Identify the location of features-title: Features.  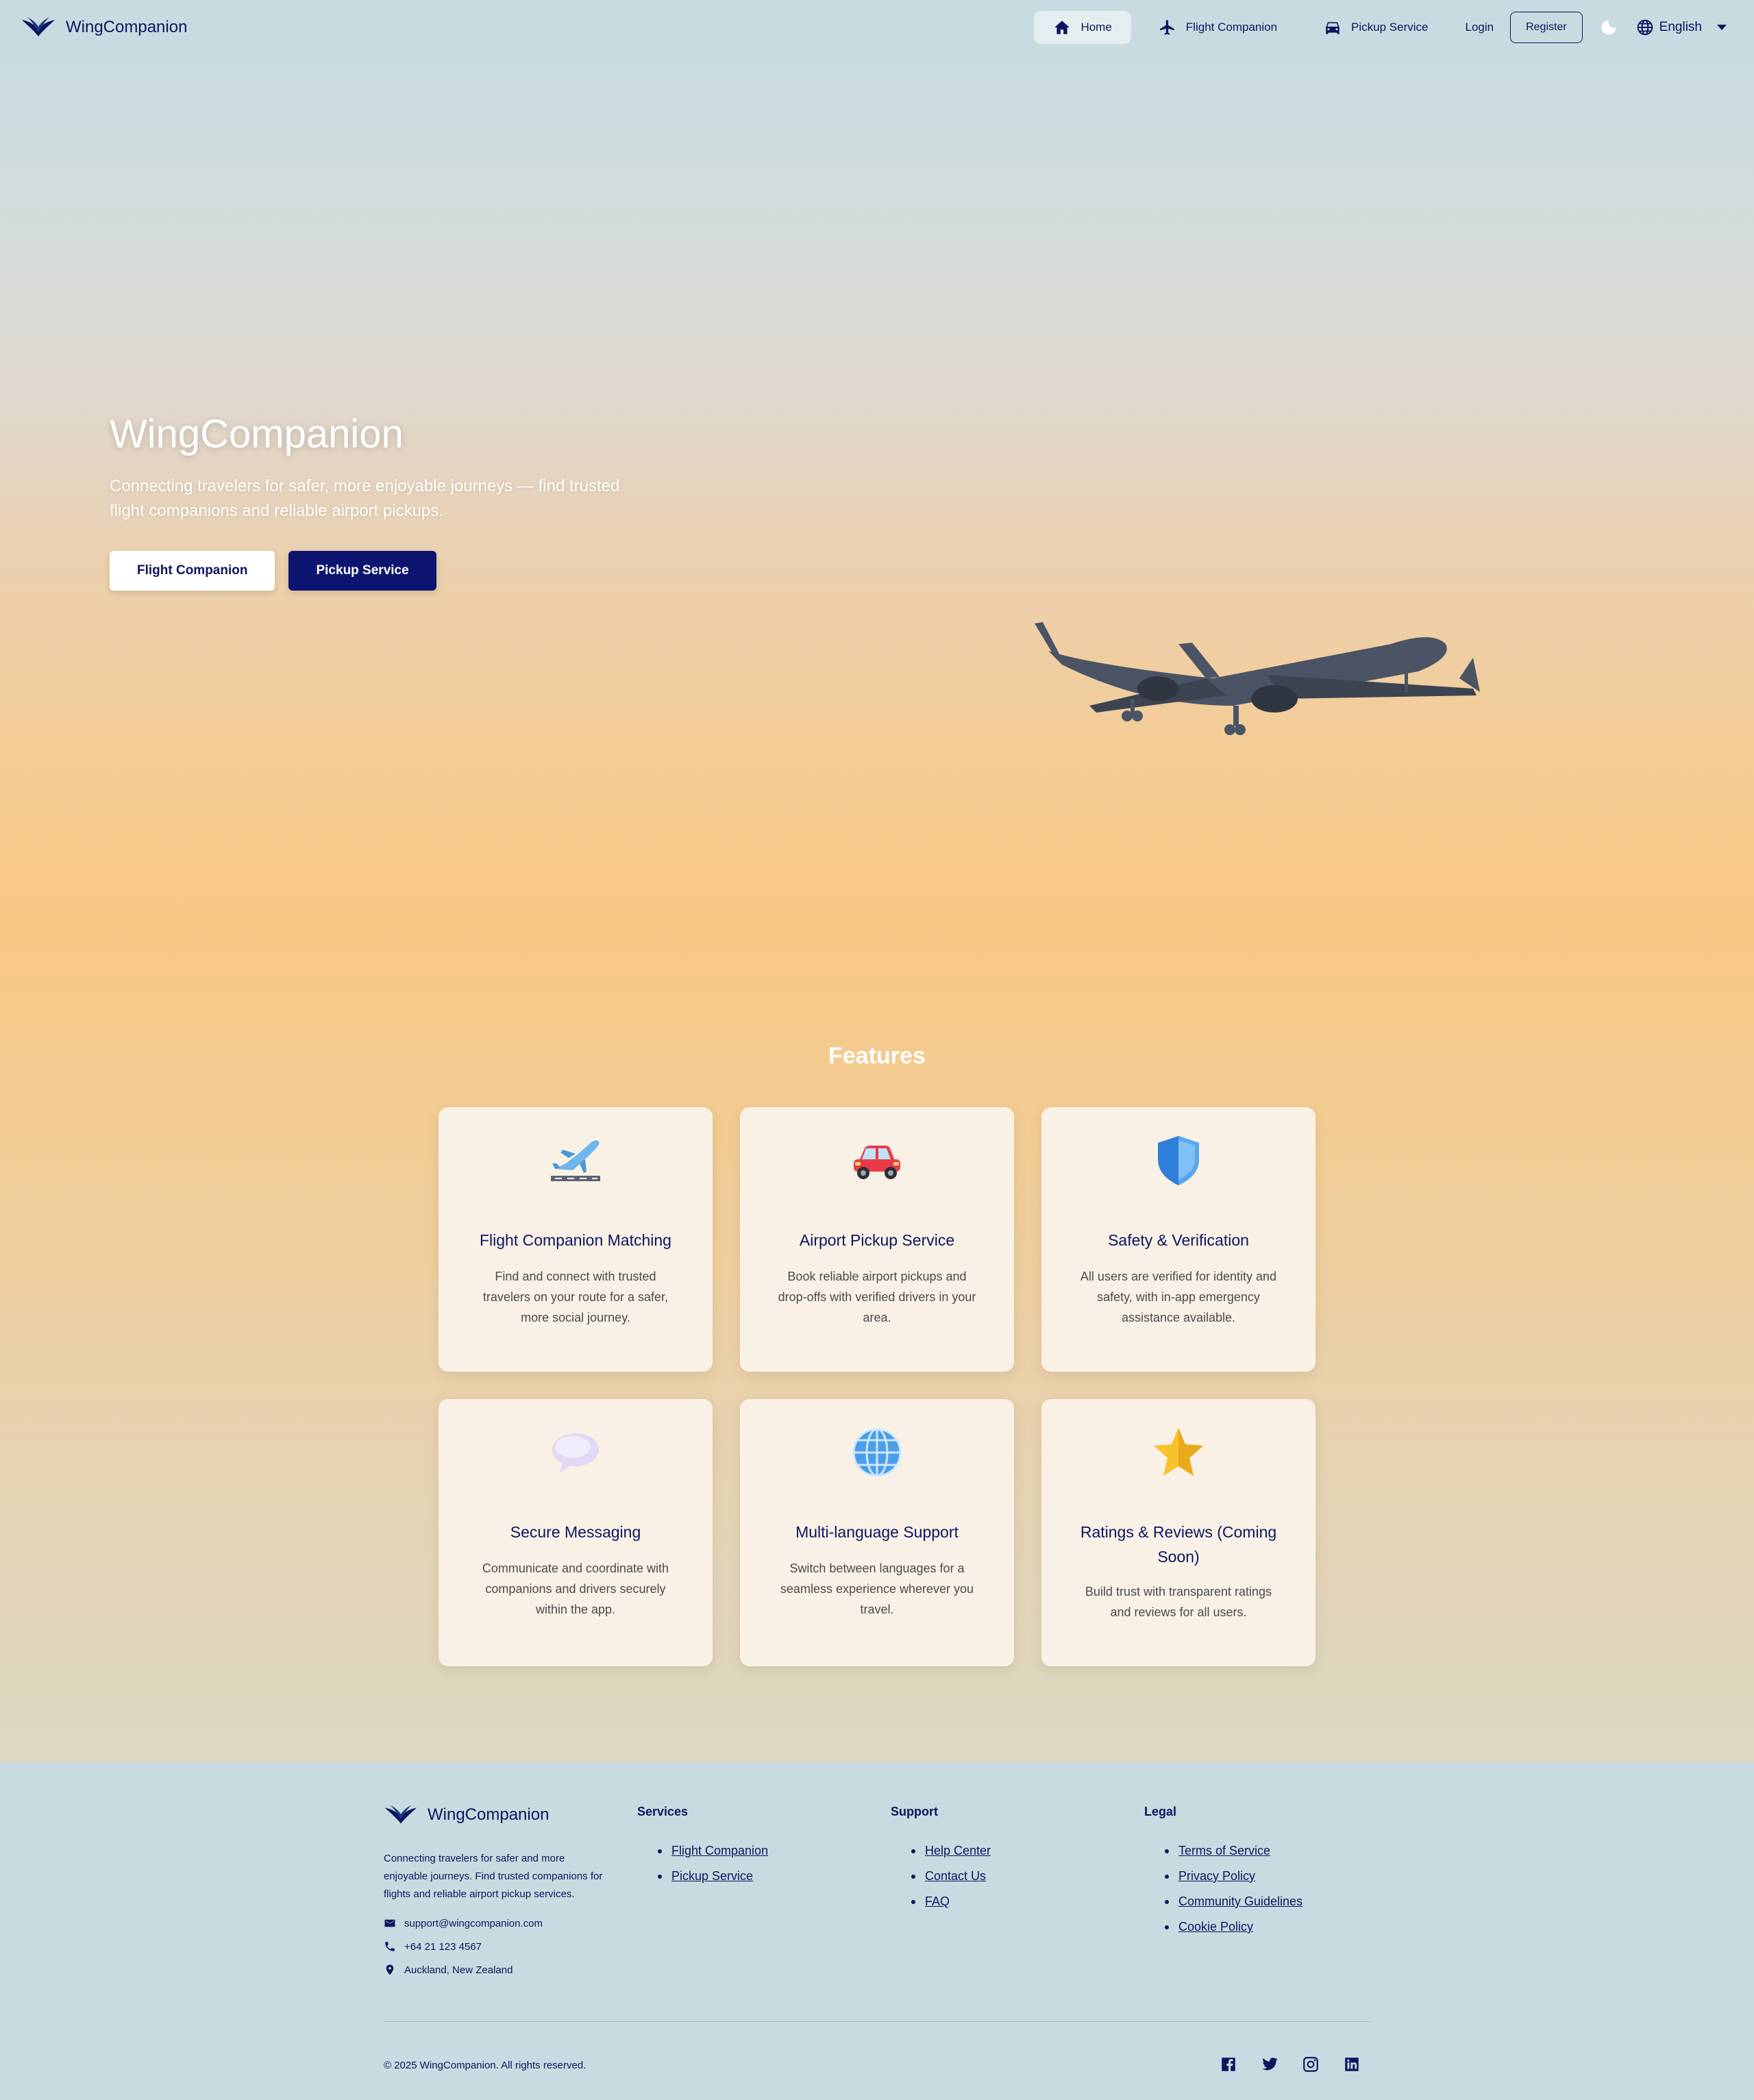
(877, 1056).